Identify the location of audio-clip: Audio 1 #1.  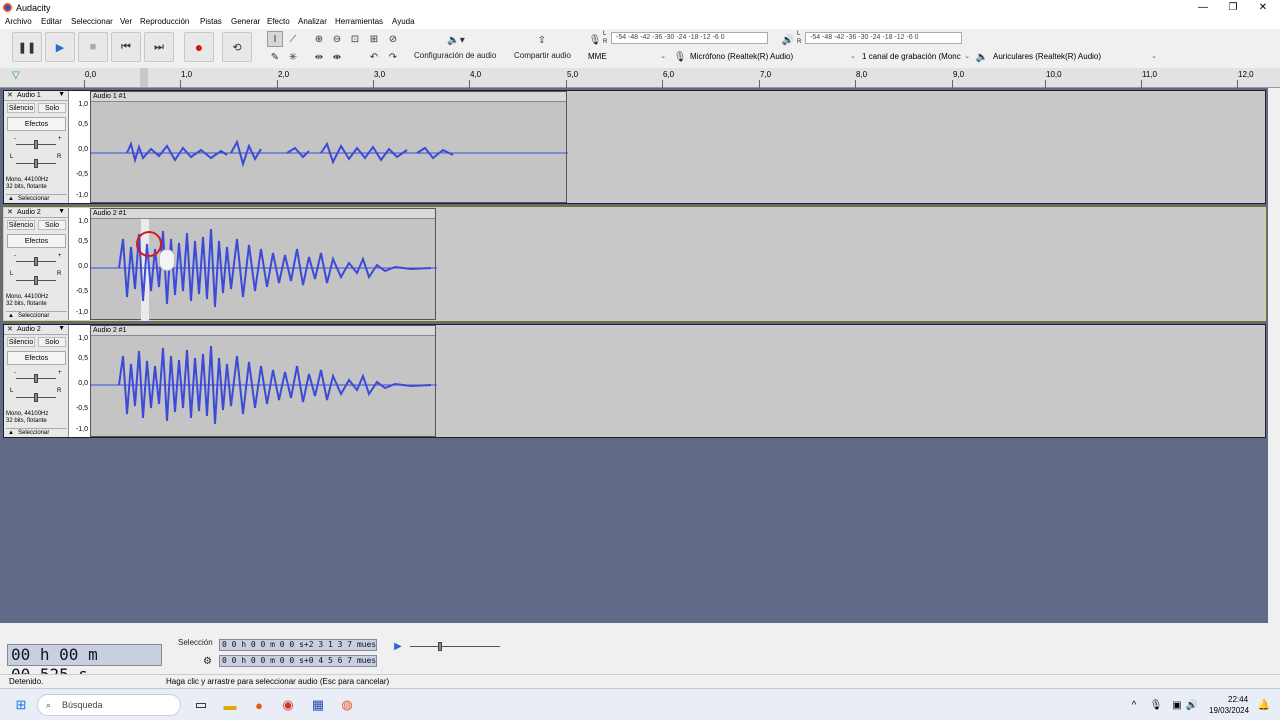
(329, 147).